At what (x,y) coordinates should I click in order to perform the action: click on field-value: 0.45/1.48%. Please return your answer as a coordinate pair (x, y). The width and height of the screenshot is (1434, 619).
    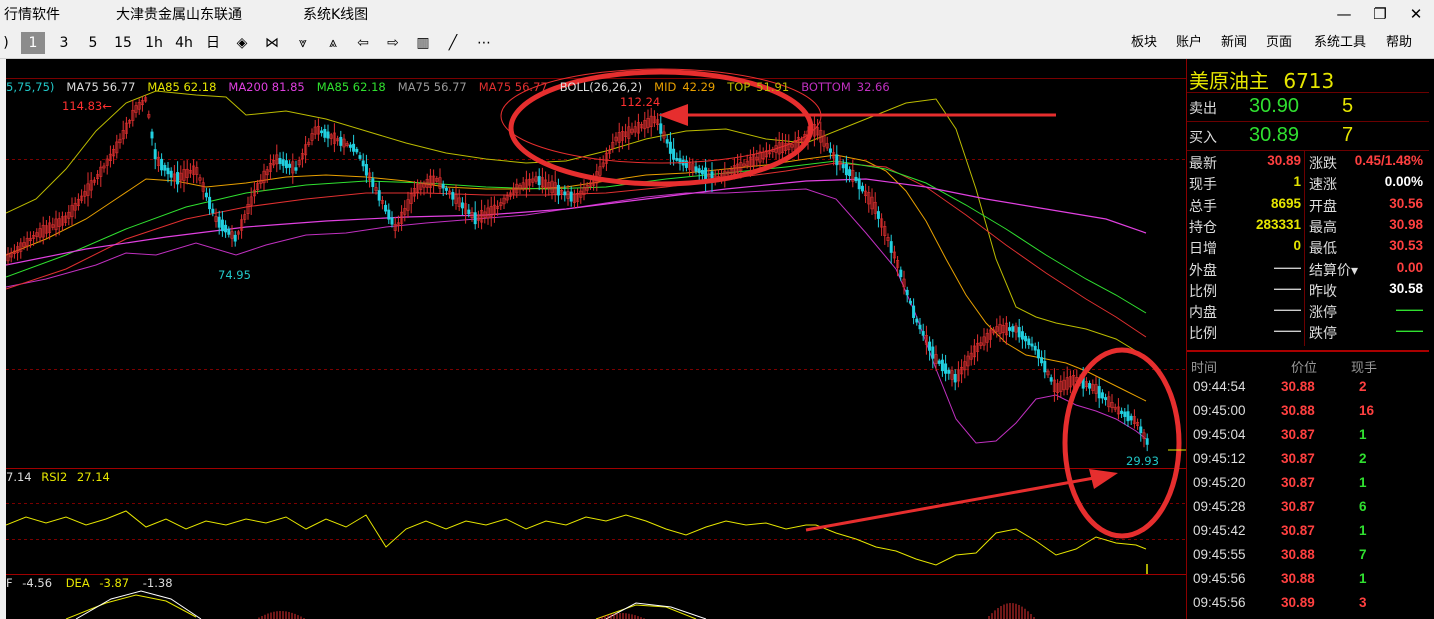
    Looking at the image, I should click on (1388, 160).